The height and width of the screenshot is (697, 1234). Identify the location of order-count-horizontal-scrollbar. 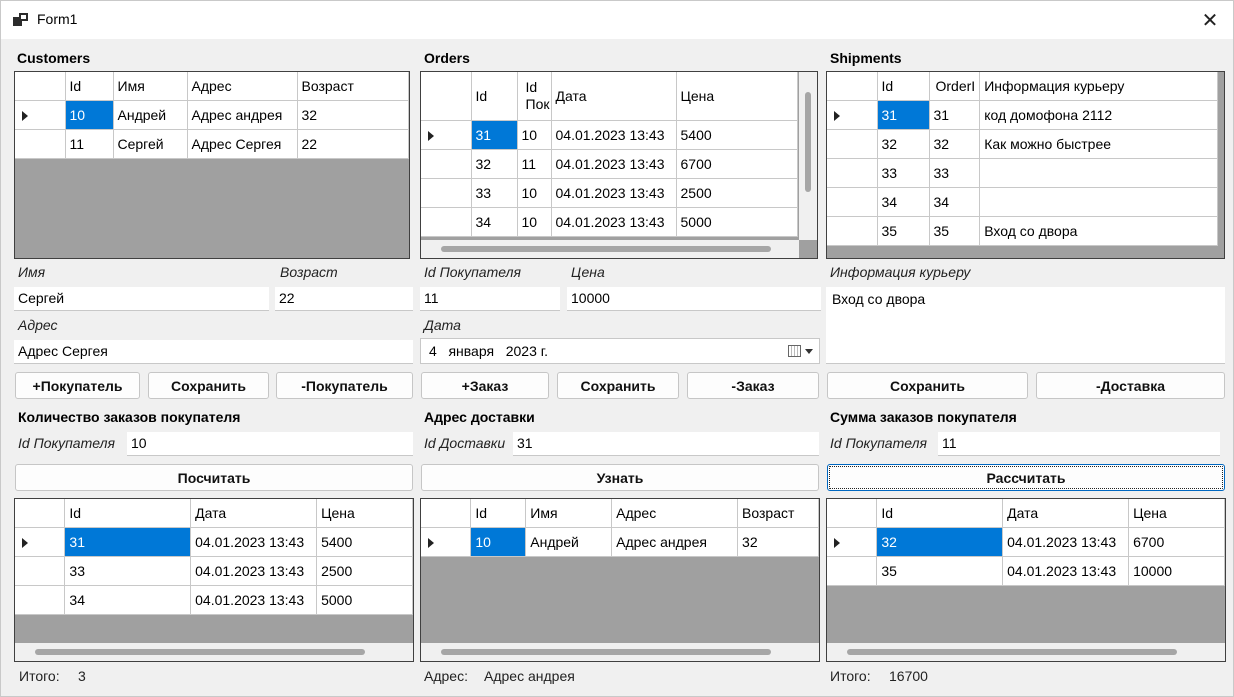
(214, 652).